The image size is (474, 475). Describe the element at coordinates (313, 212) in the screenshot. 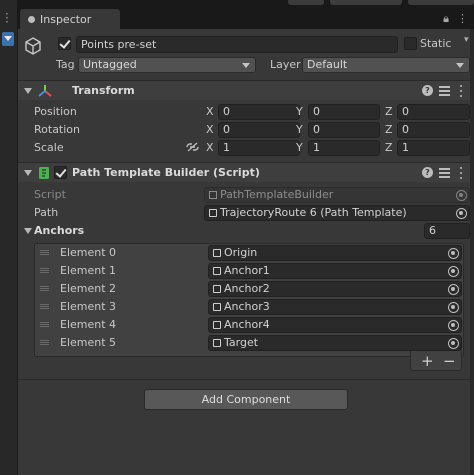

I see `path-value: TrajectoryRoute 6 (Path Template)` at that location.